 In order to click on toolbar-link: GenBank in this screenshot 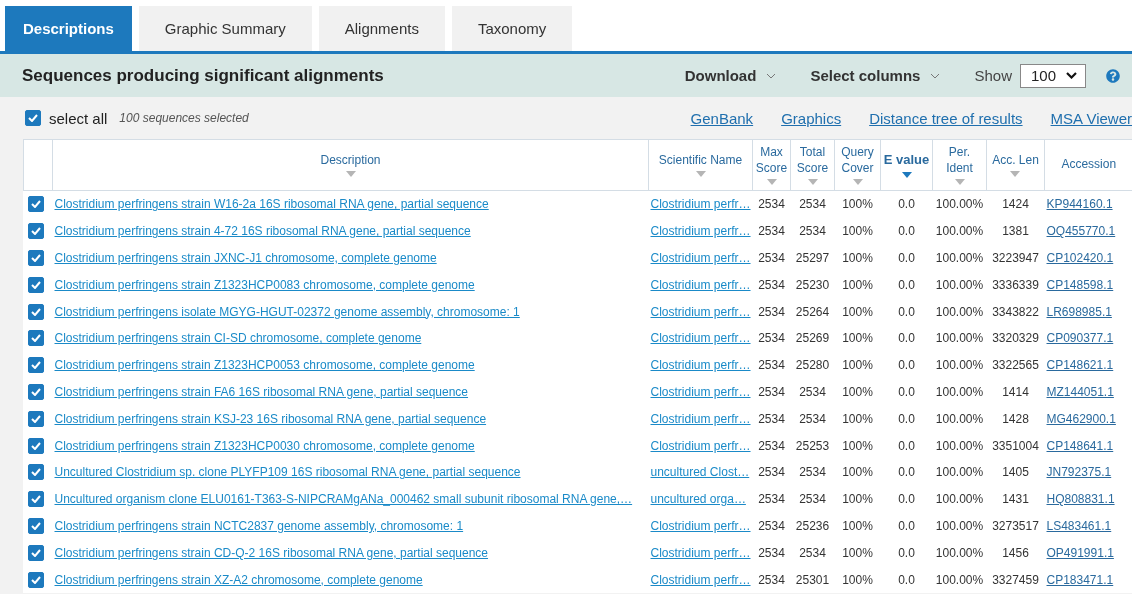, I will do `click(722, 118)`.